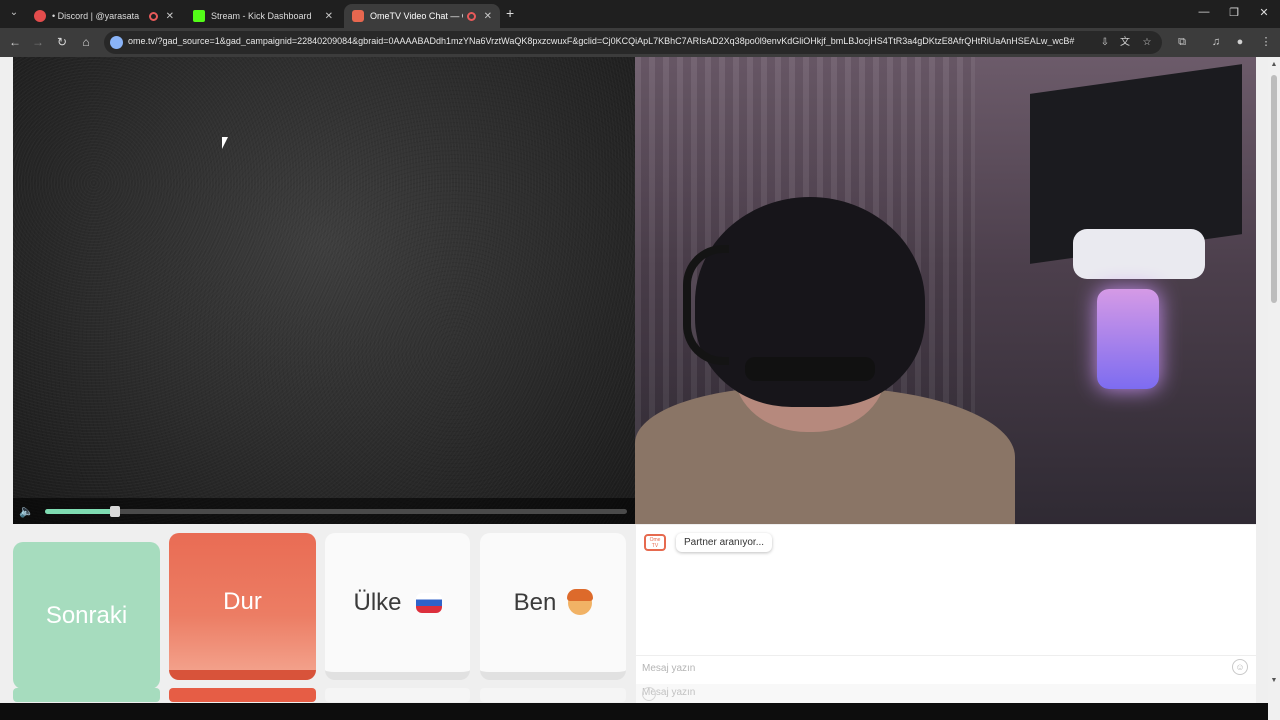 The image size is (1280, 720). I want to click on stop-button: Dur, so click(242, 606).